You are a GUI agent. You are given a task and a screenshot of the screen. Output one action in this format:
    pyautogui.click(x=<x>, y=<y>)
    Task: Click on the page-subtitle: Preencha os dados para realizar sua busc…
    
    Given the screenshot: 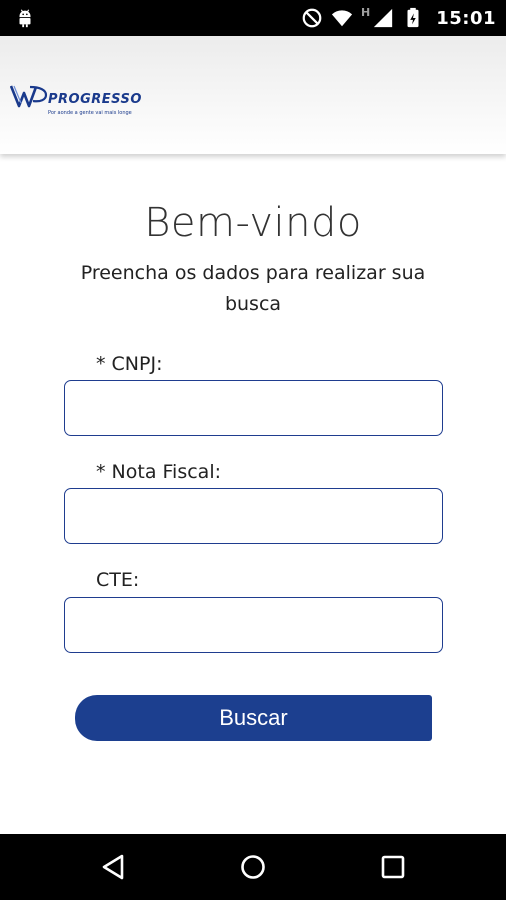 What is the action you would take?
    pyautogui.click(x=253, y=288)
    